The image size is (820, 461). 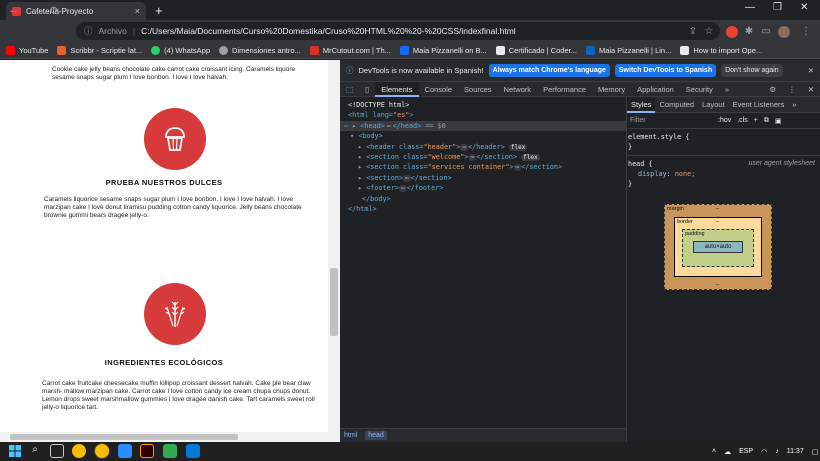 What do you see at coordinates (27, 50) in the screenshot?
I see `bookmark-youtube: YouTube` at bounding box center [27, 50].